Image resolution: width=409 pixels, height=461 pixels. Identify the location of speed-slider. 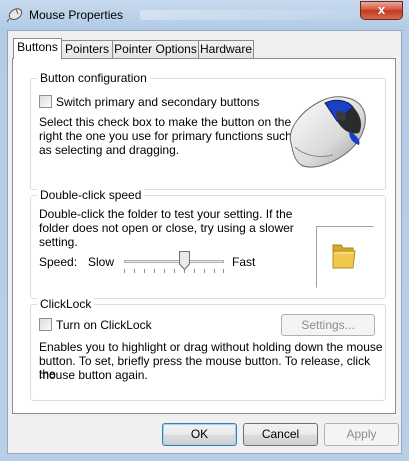
(174, 264).